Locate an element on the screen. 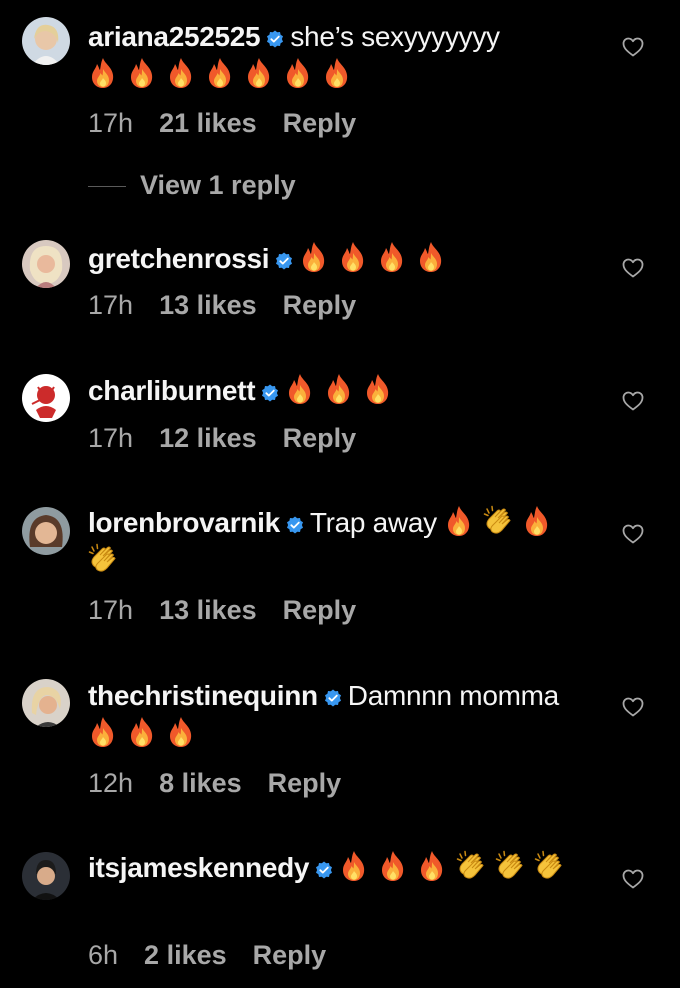 This screenshot has height=988, width=680. username: charliburnett is located at coordinates (172, 390).